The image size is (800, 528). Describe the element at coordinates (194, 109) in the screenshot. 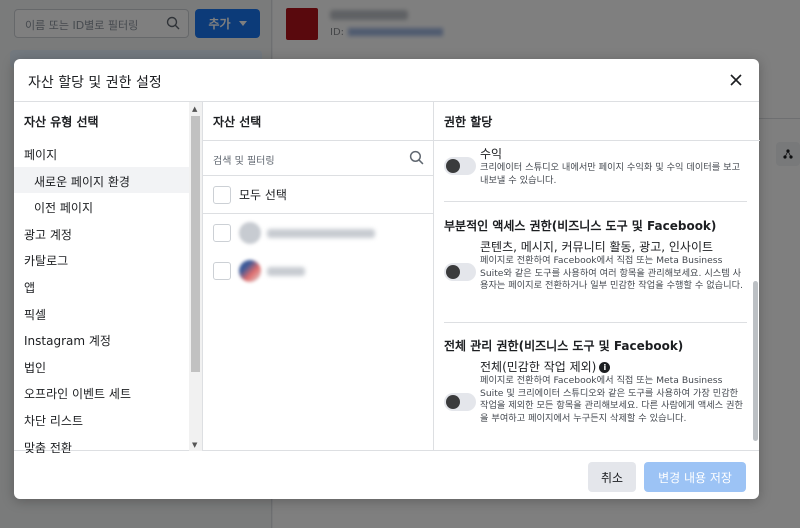

I see `scroll-up-icon: ▲` at that location.